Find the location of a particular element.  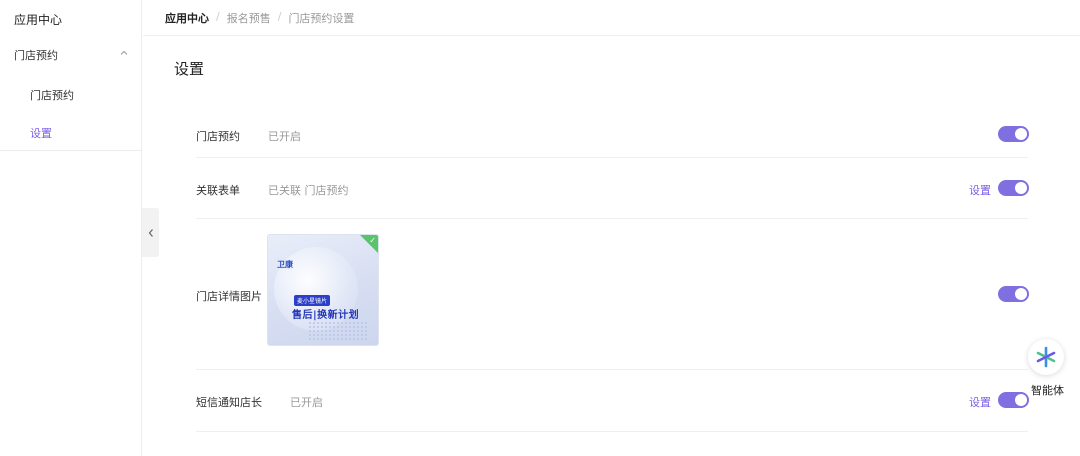

breadcrumb: 应用中心 / 报名预售 / 门店预约设置 is located at coordinates (259, 18).